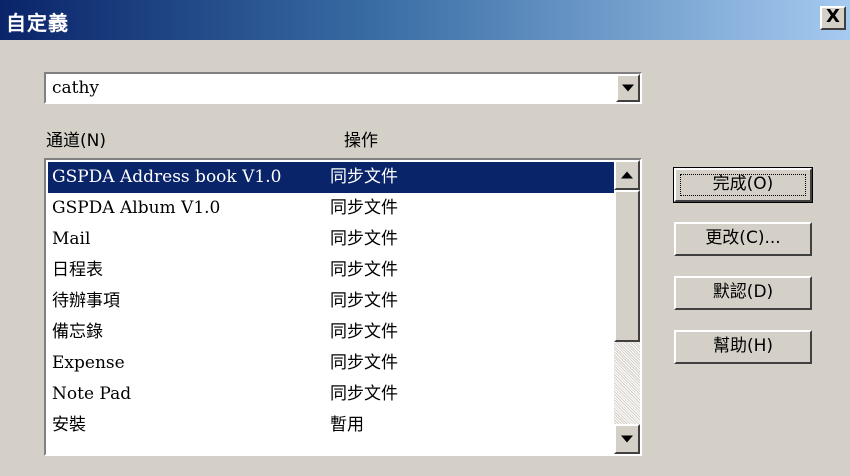 Image resolution: width=850 pixels, height=476 pixels. I want to click on close-icon: X, so click(833, 16).